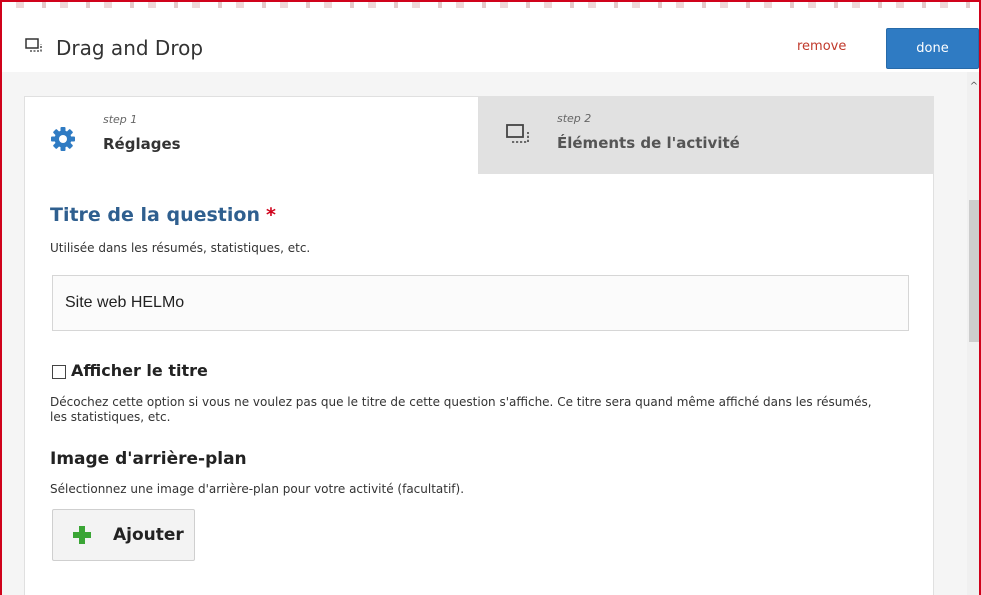  I want to click on tab-title: Réglages, so click(142, 144).